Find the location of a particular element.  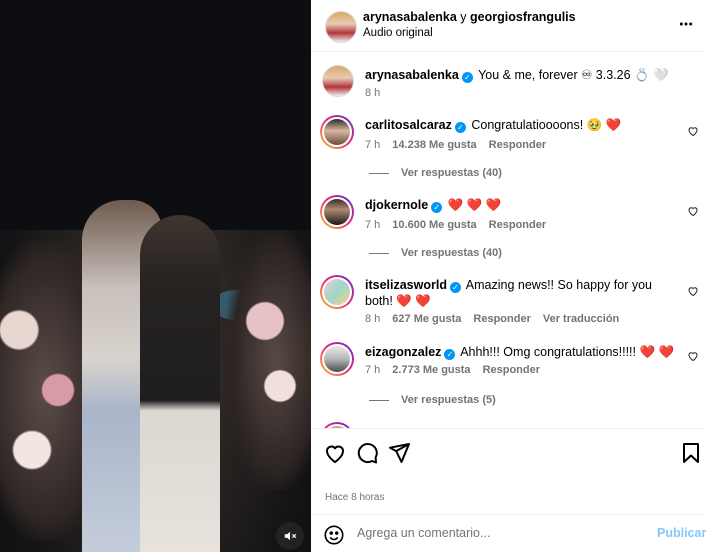

bookmark-icon is located at coordinates (691, 453).